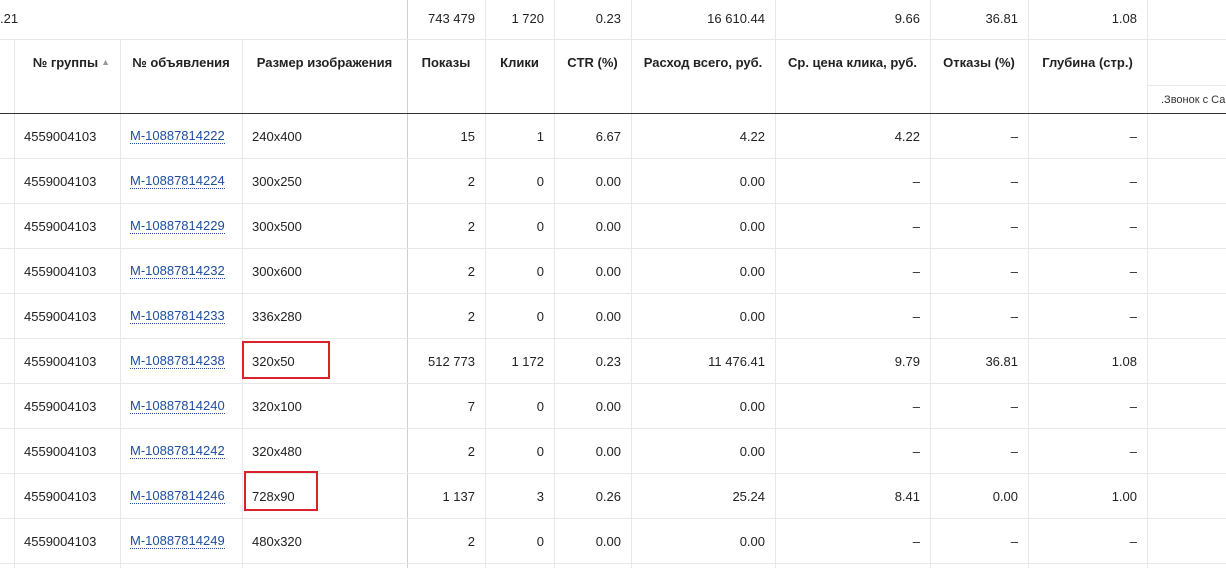 The height and width of the screenshot is (568, 1226). Describe the element at coordinates (451, 18) in the screenshot. I see `summary-impressions: 743 479` at that location.